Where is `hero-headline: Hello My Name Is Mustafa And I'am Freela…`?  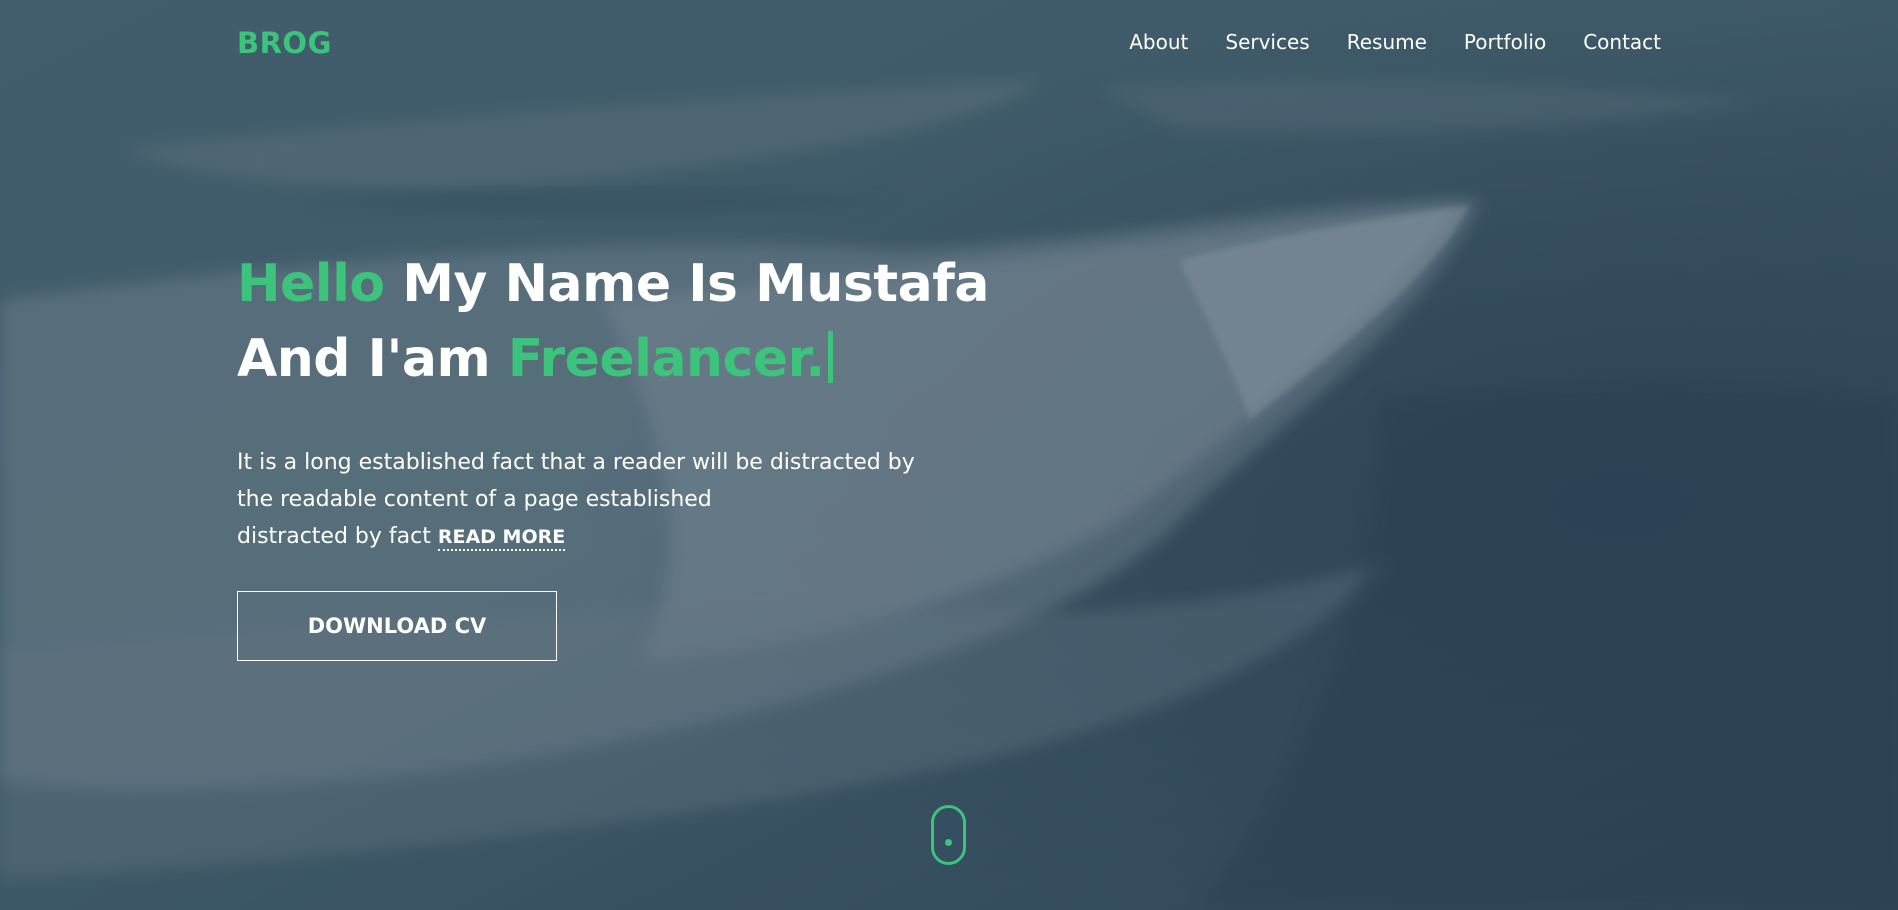
hero-headline: Hello My Name Is Mustafa And I'am Freela… is located at coordinates (667, 322).